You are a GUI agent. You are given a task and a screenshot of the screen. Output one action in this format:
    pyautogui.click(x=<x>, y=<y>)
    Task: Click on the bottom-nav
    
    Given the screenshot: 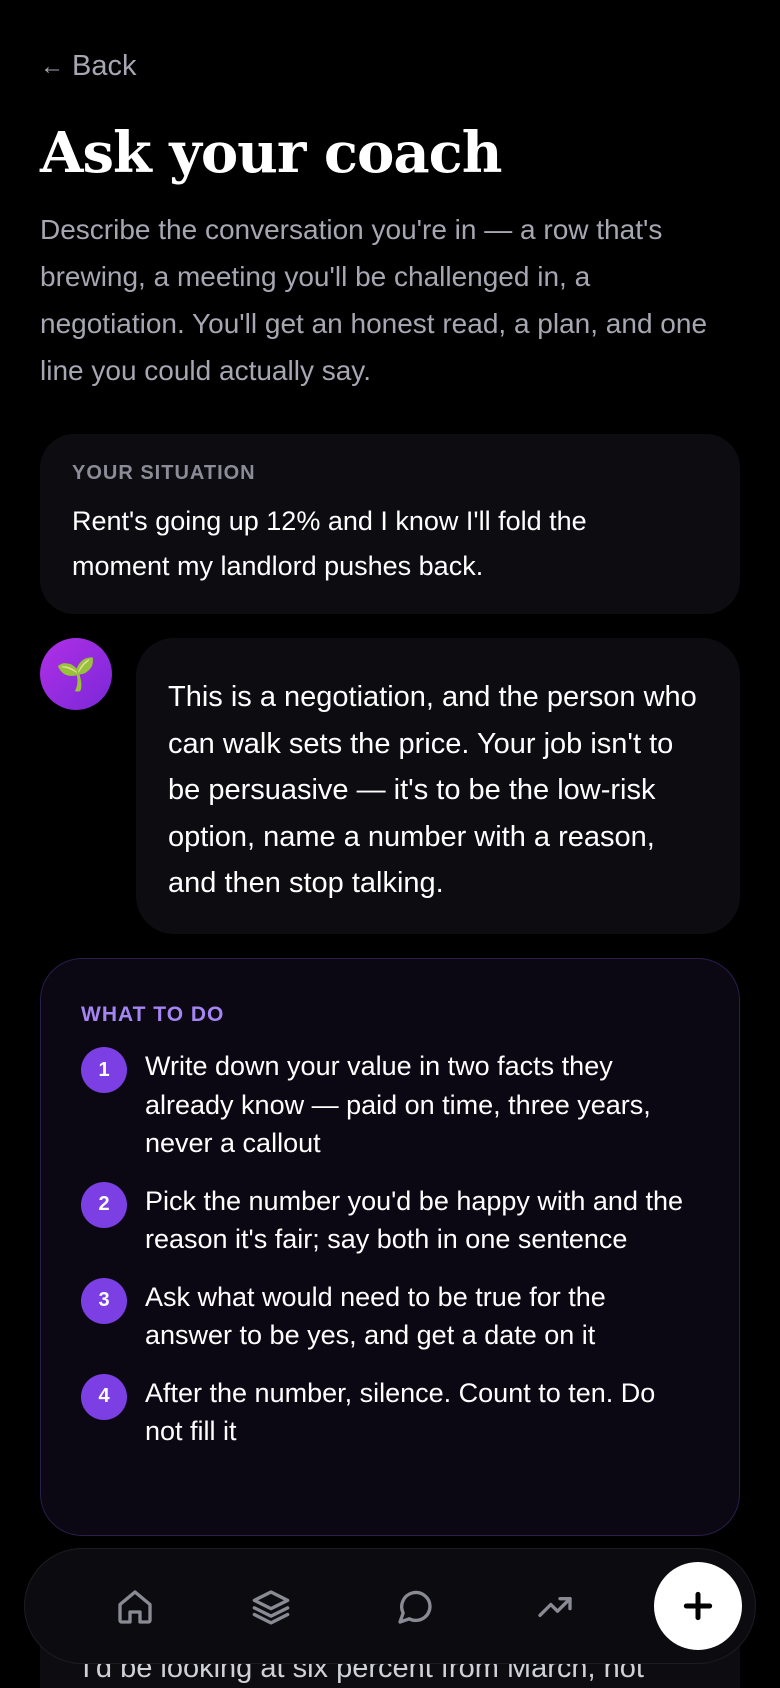 What is the action you would take?
    pyautogui.click(x=390, y=1606)
    